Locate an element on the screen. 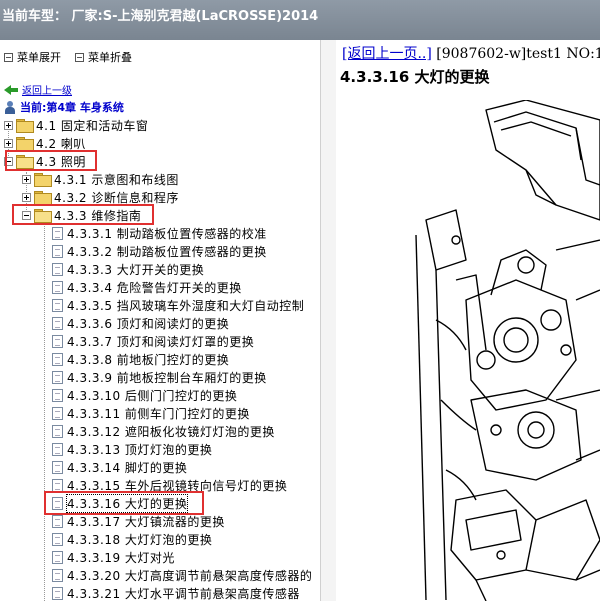 The image size is (600, 601). tree-item-4-2: 4.2 喇叭 is located at coordinates (45, 143).